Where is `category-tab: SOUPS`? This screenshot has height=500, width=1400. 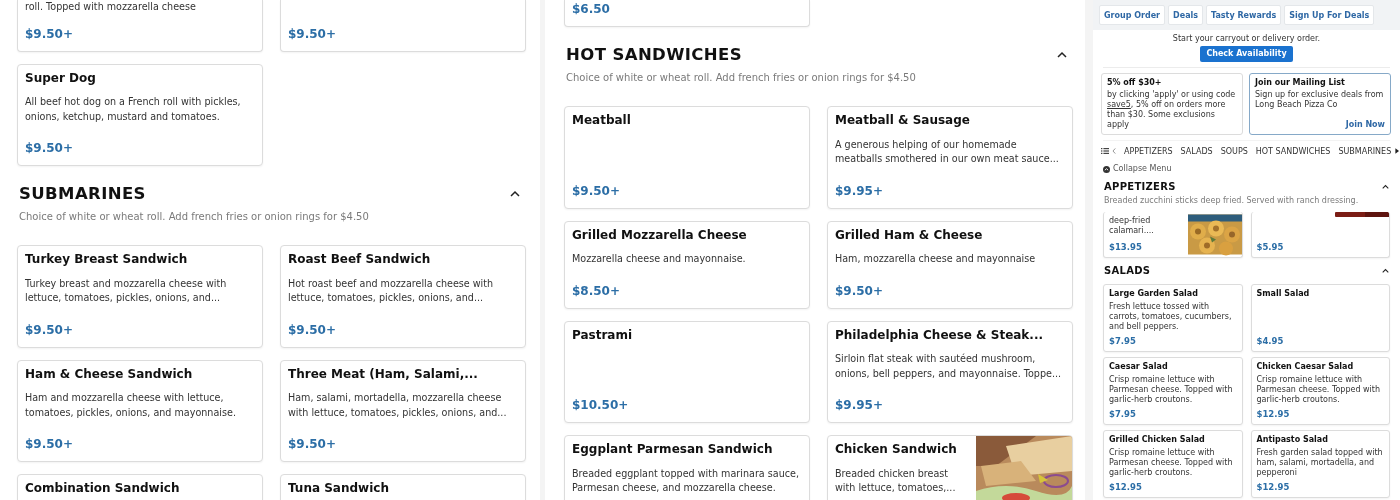
category-tab: SOUPS is located at coordinates (1234, 151).